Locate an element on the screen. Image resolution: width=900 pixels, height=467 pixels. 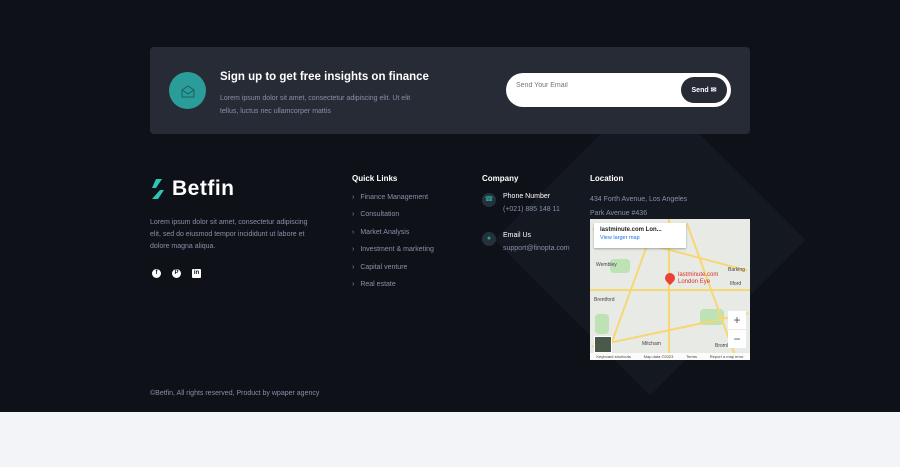
view-larger-map-link: View larger map is located at coordinates (640, 238).